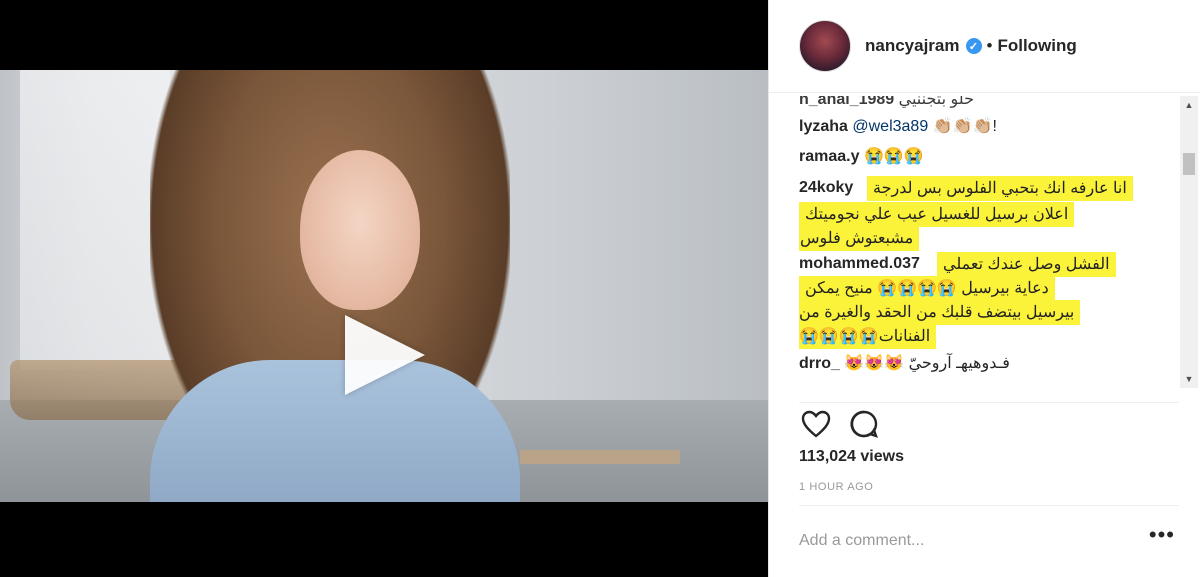  I want to click on comment-item: lyzaha @wel3a89 👏🏼👏🏼👏🏼!, so click(984, 126).